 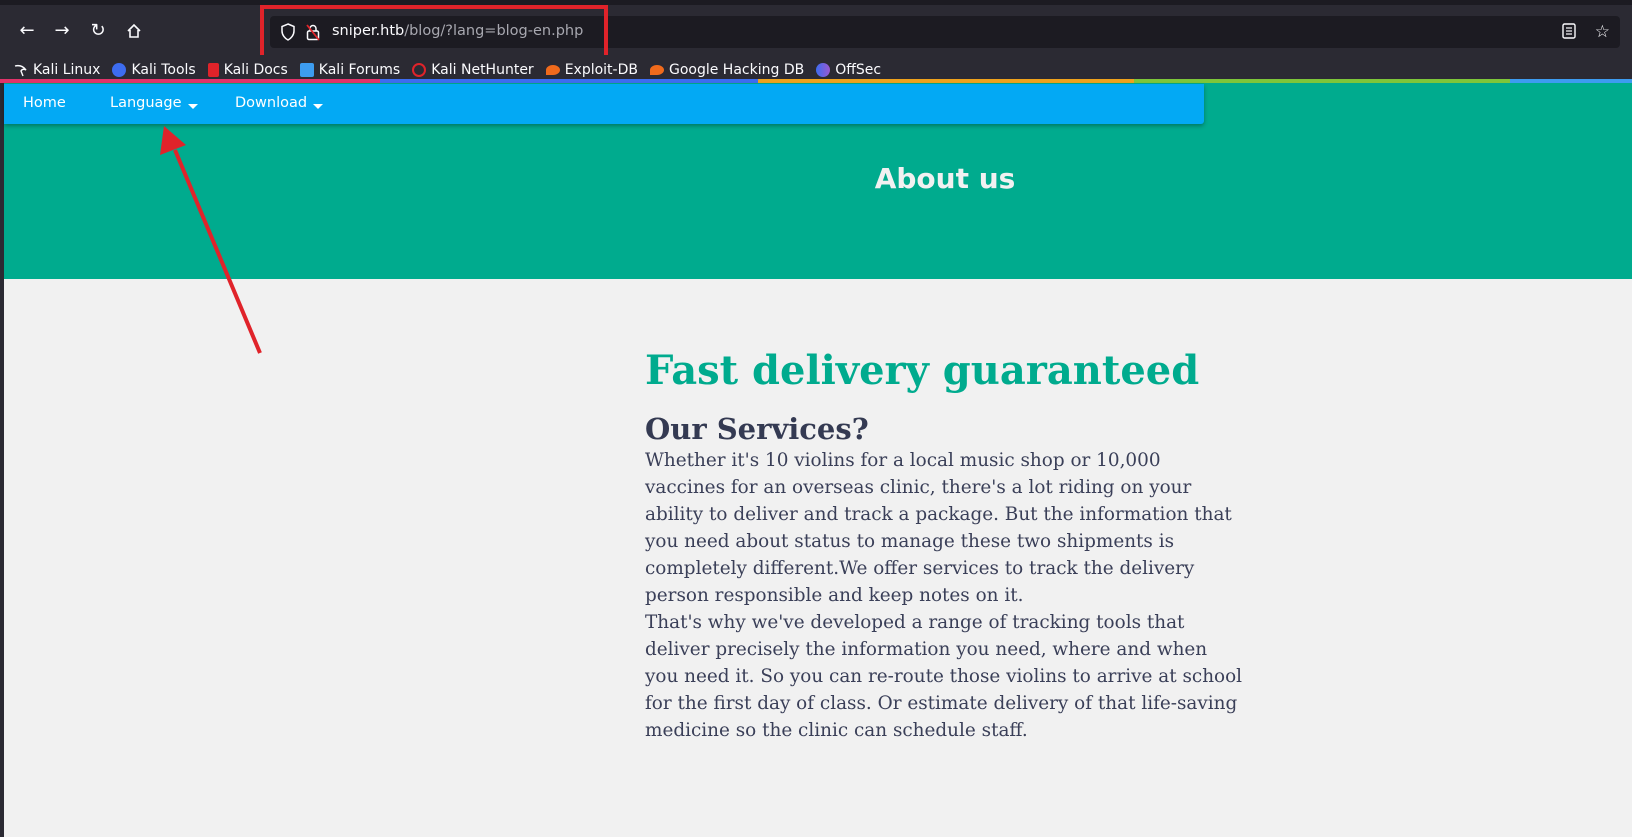 I want to click on bookmark-kali-forums: Kali Forums, so click(x=350, y=70).